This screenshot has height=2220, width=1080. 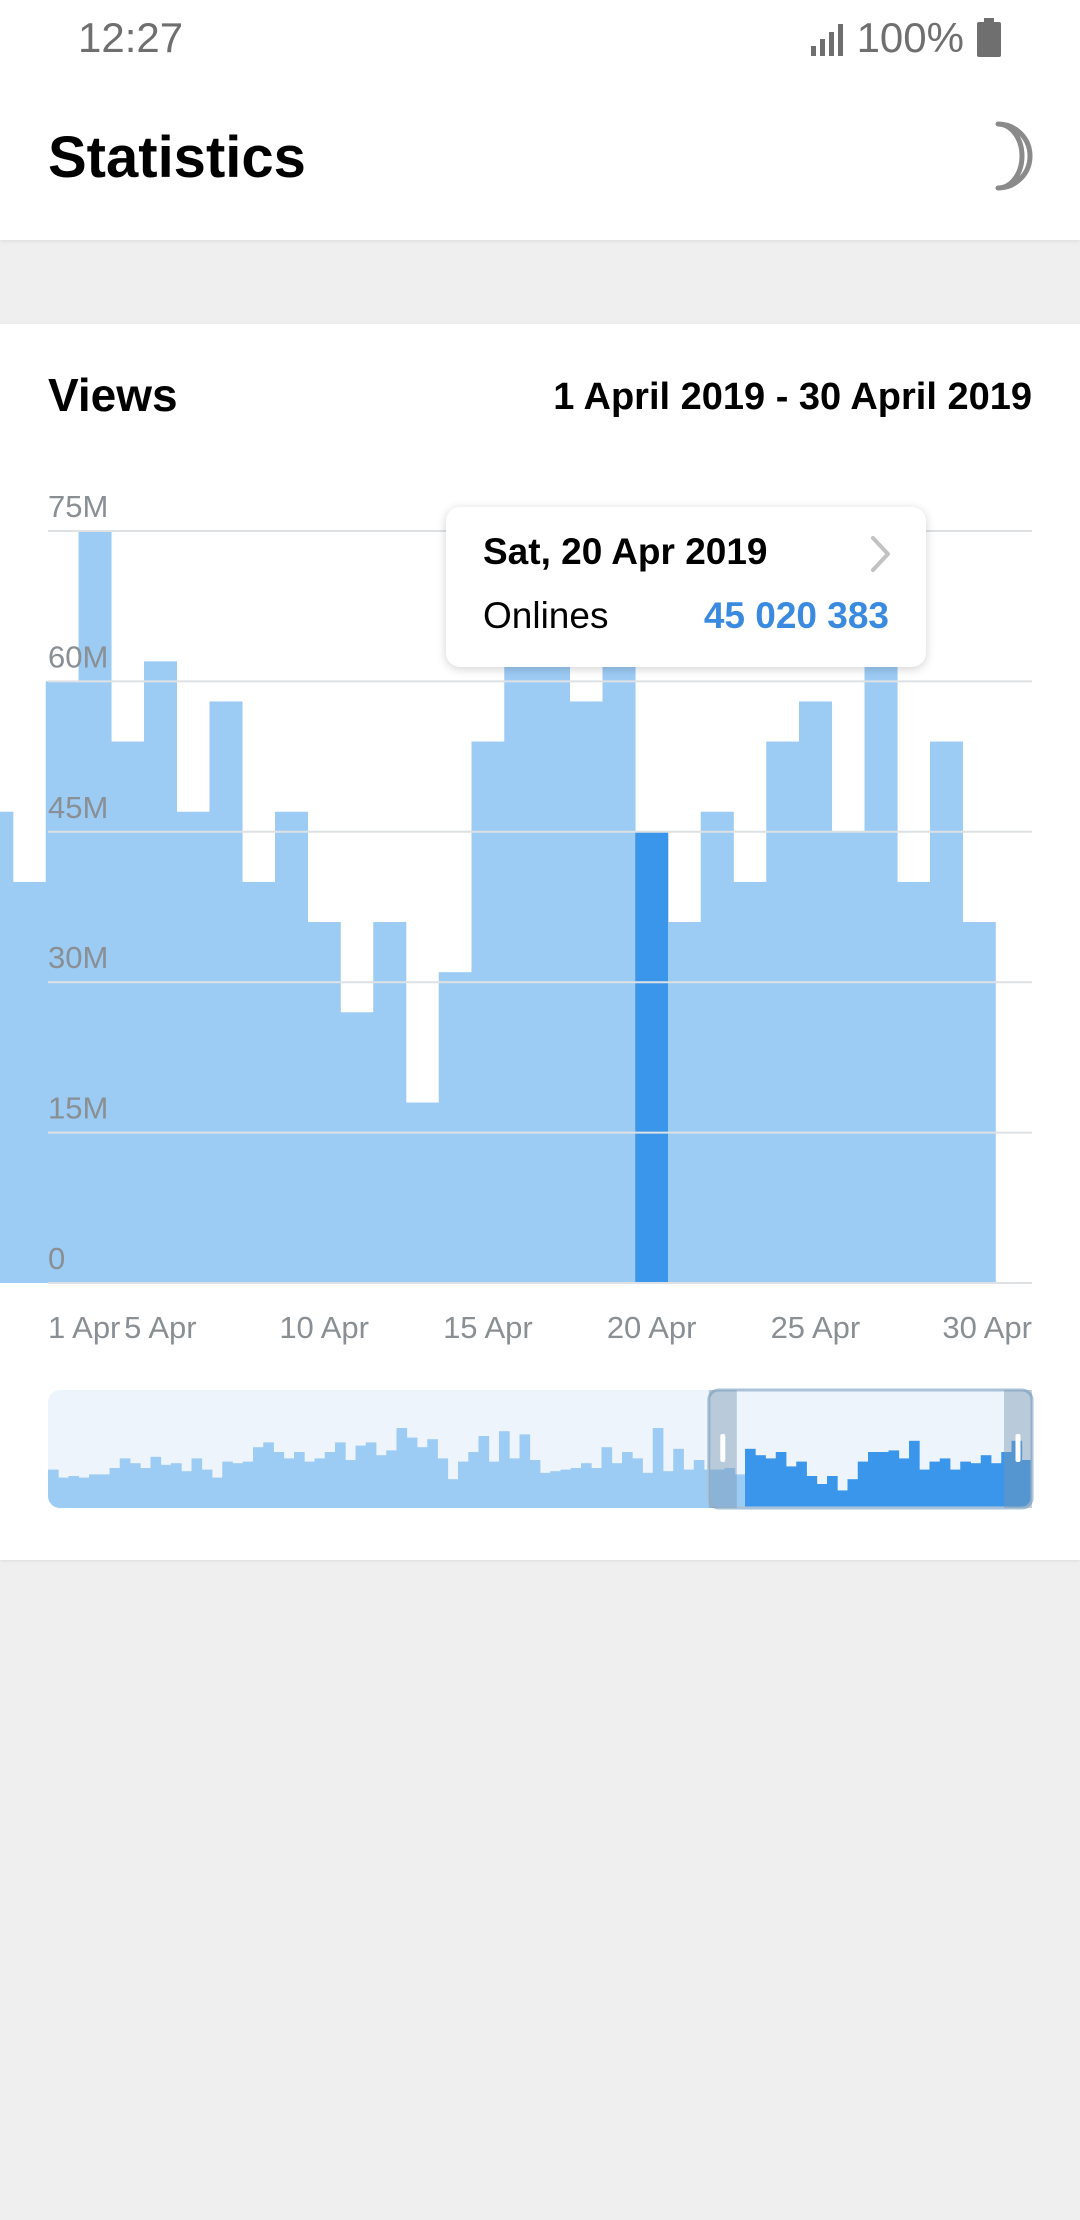 What do you see at coordinates (652, 1327) in the screenshot?
I see `x-tick-label: 20 Apr` at bounding box center [652, 1327].